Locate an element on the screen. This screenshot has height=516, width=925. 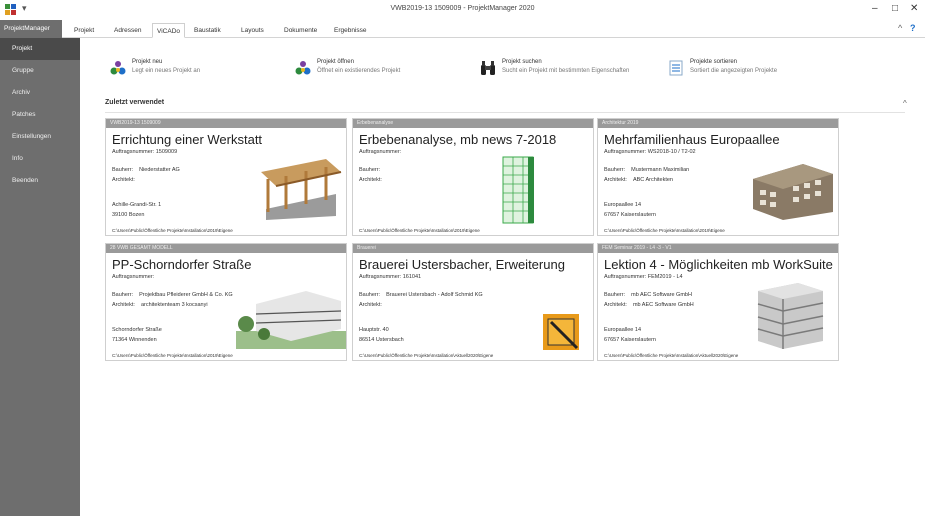
card-header: VWB2019-13 1509009 is located at coordinates (226, 123).